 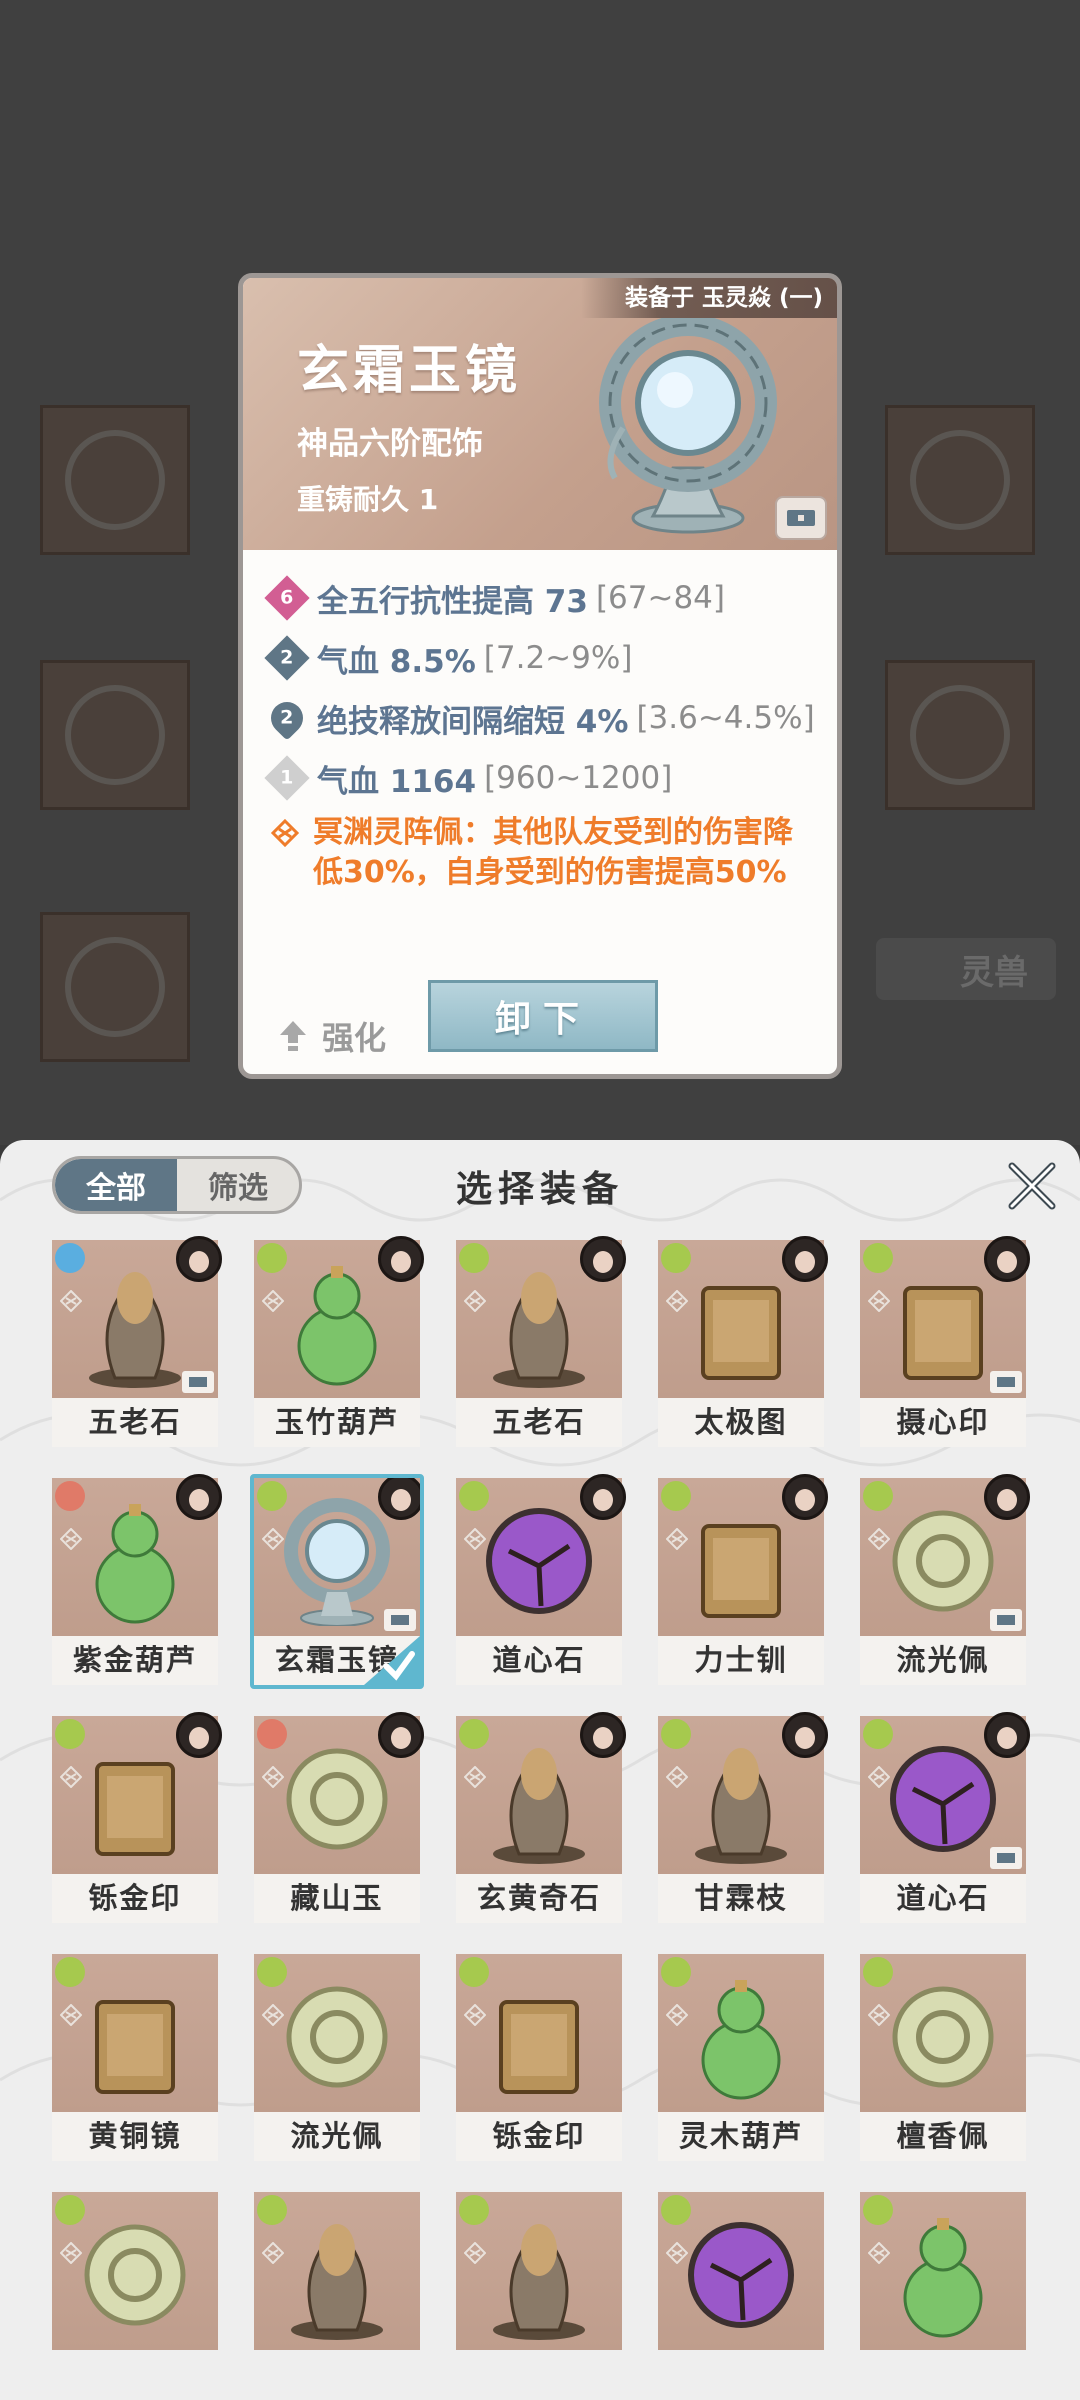 I want to click on equipment-item: 太极图, so click(x=743, y=1341).